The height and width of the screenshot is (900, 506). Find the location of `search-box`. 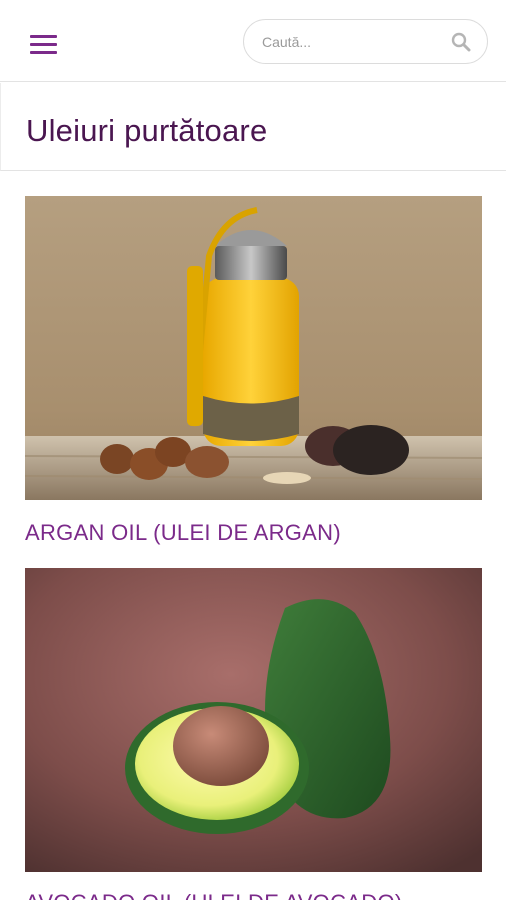

search-box is located at coordinates (365, 41).